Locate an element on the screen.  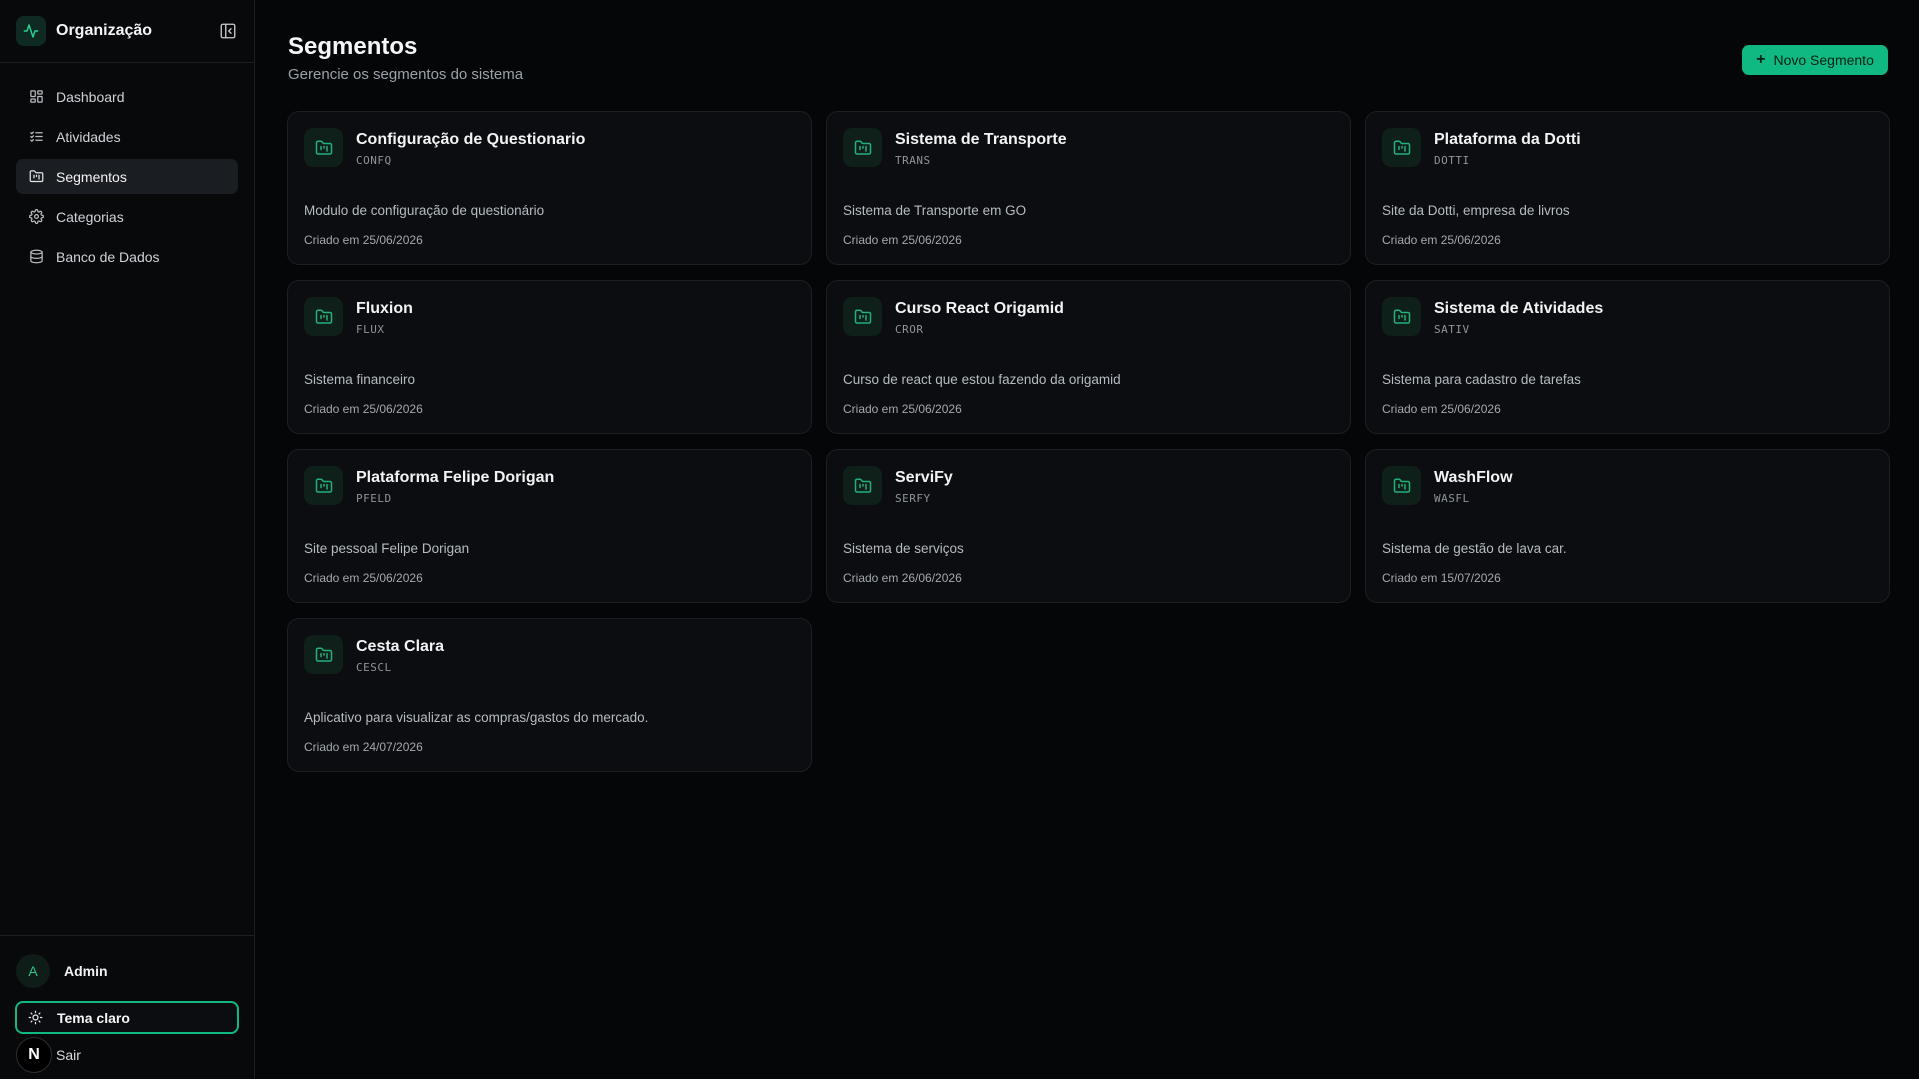
brand-title: Organização is located at coordinates (104, 30).